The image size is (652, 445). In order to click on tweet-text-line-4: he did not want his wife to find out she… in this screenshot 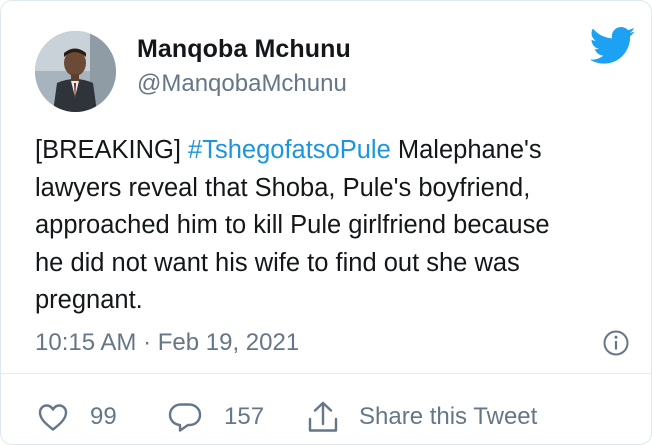, I will do `click(277, 262)`.